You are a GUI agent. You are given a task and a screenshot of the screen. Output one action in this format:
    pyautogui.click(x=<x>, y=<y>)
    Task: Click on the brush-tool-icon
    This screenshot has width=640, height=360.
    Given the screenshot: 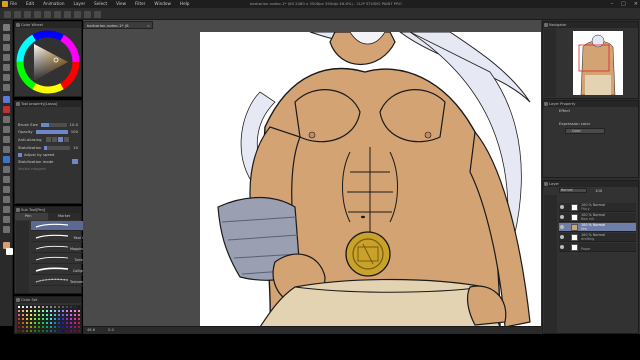 What is the action you would take?
    pyautogui.click(x=6, y=119)
    